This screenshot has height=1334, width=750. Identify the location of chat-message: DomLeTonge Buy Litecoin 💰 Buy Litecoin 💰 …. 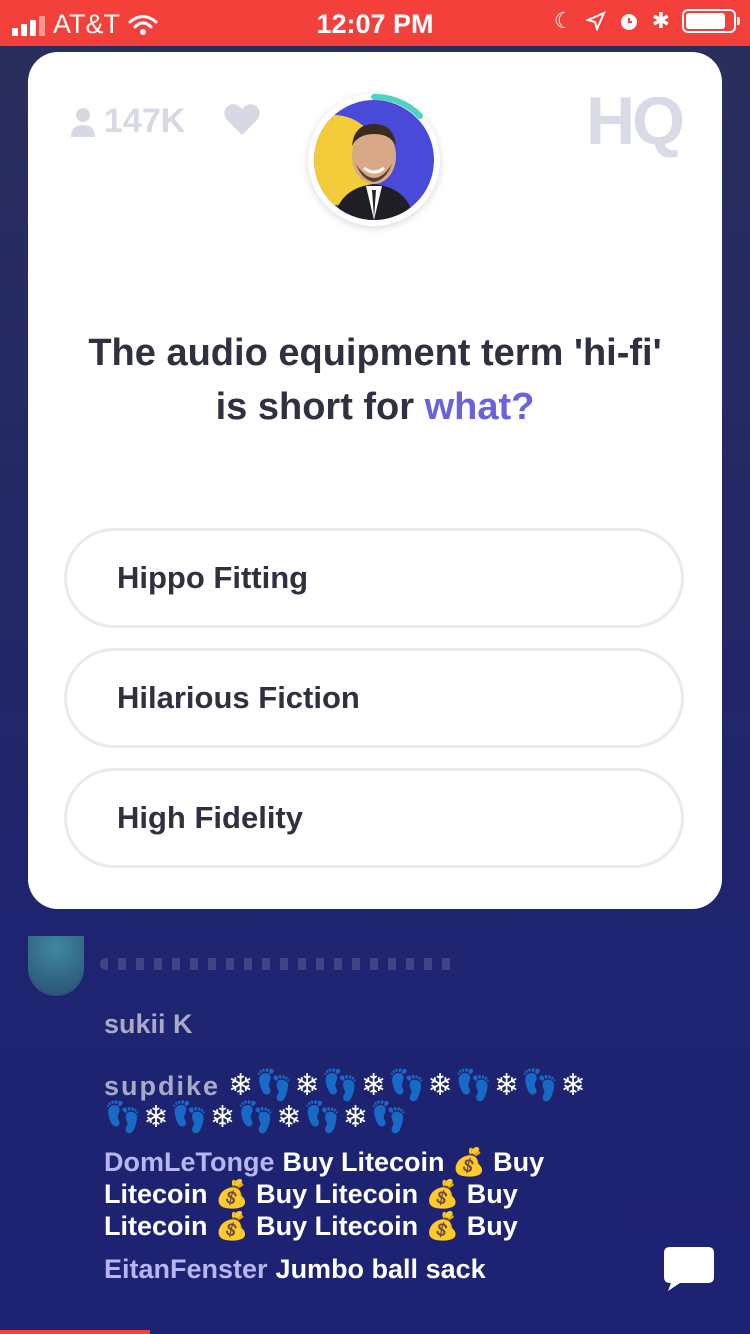
(364, 1194).